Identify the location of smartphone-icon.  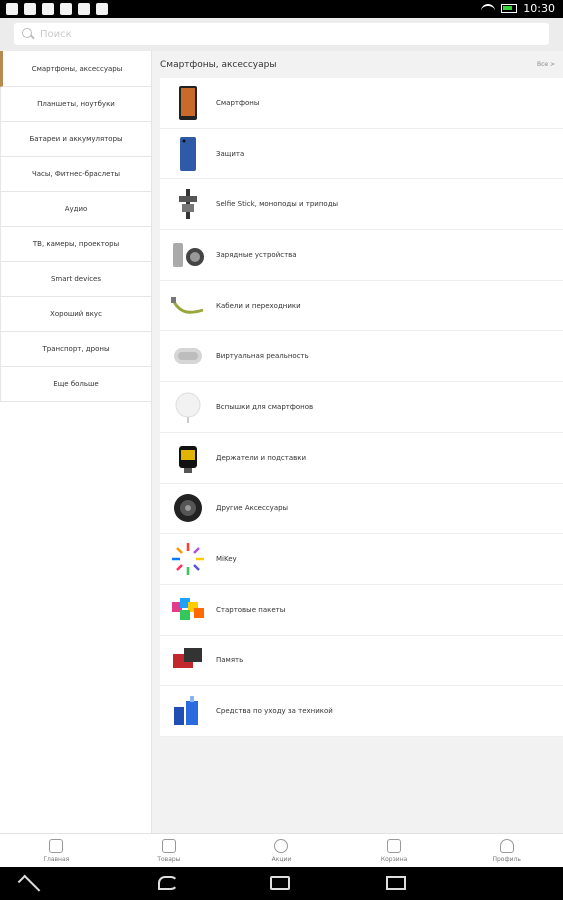
(188, 103).